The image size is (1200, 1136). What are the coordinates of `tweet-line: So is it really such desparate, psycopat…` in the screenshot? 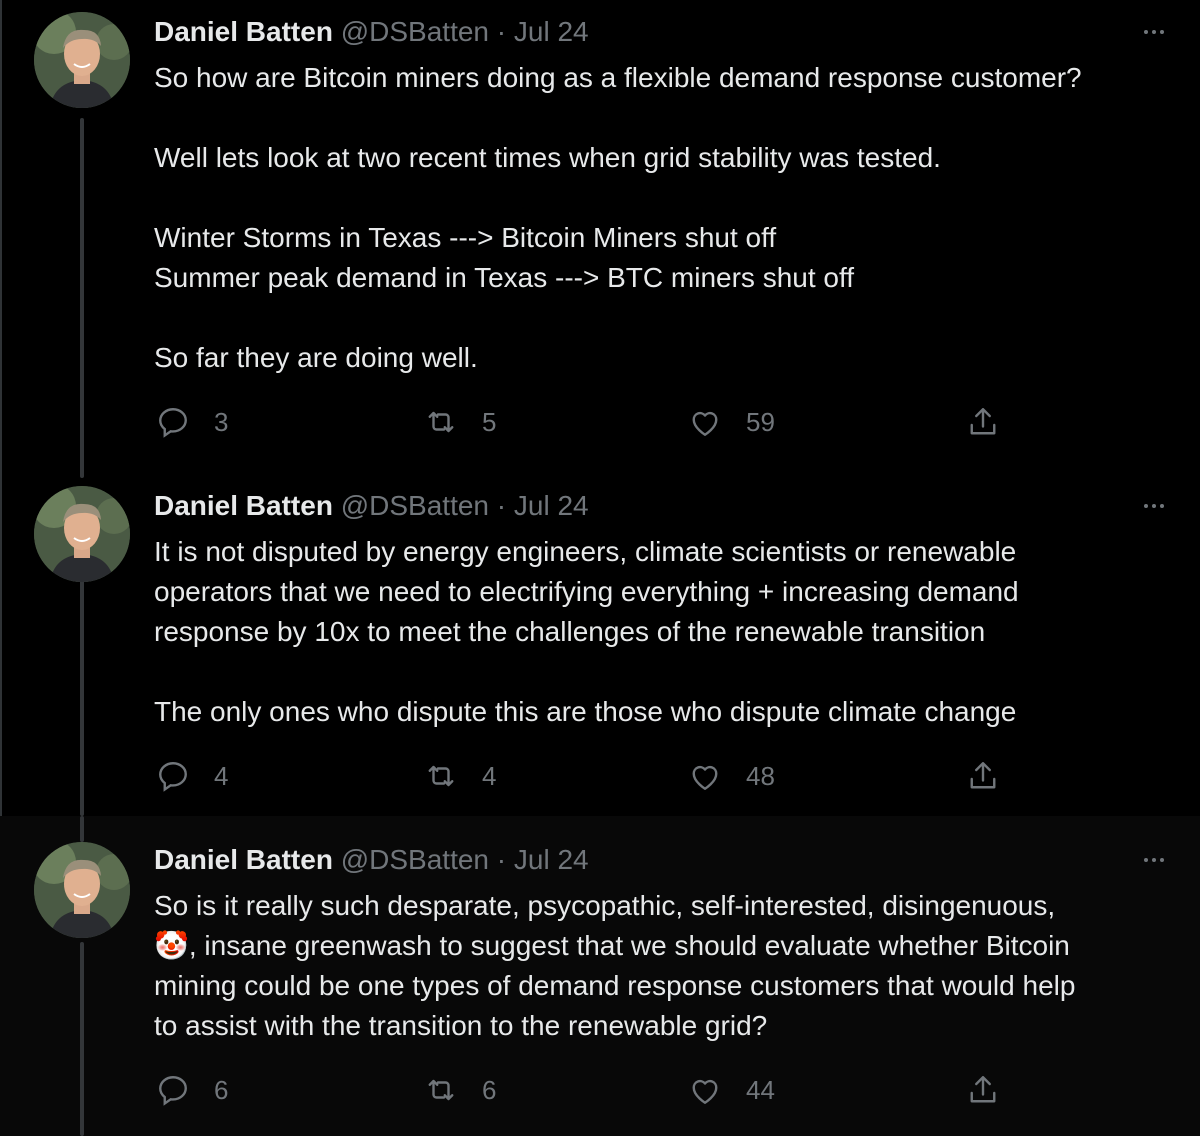 It's located at (605, 905).